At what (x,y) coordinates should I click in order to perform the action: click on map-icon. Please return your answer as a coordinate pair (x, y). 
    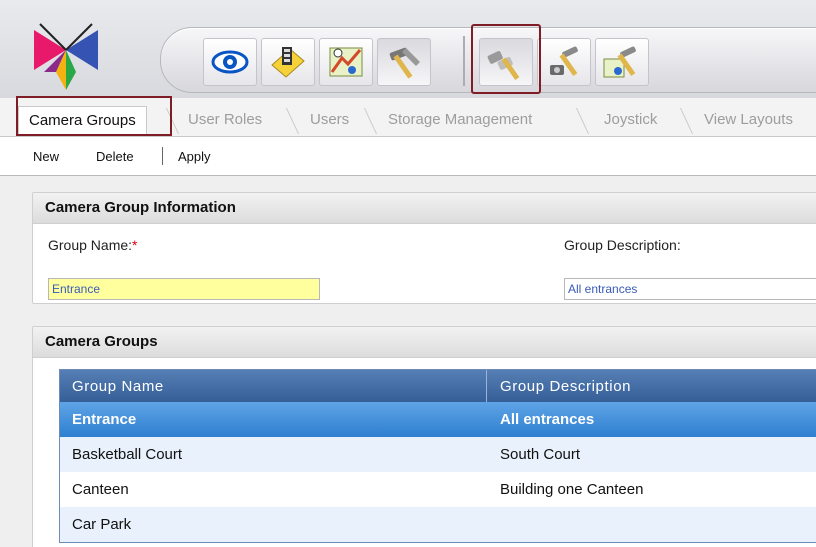
    Looking at the image, I should click on (346, 62).